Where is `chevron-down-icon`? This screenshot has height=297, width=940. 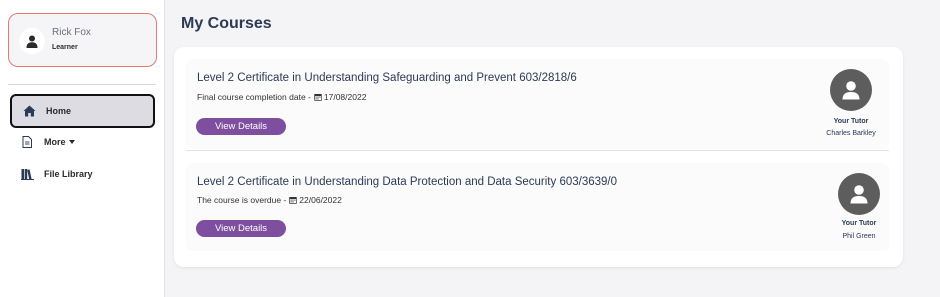 chevron-down-icon is located at coordinates (71, 142).